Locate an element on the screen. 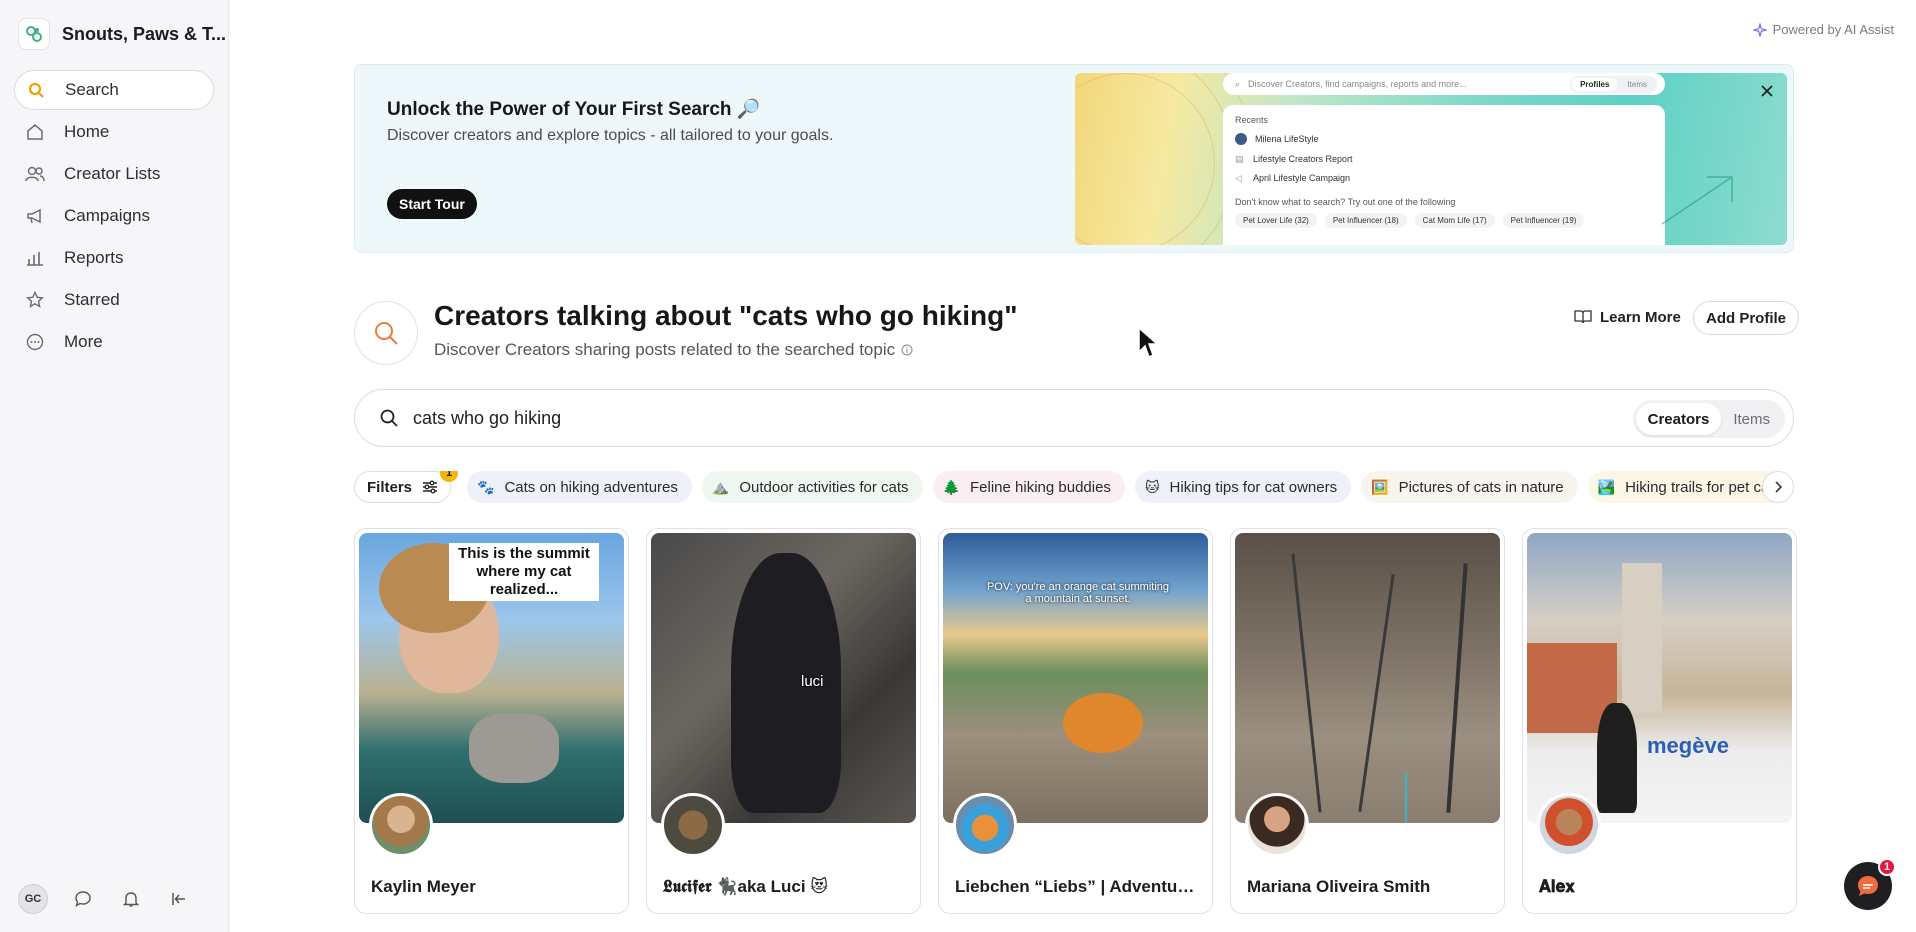 Image resolution: width=1916 pixels, height=932 pixels. support-chat-button: 1 is located at coordinates (1870, 884).